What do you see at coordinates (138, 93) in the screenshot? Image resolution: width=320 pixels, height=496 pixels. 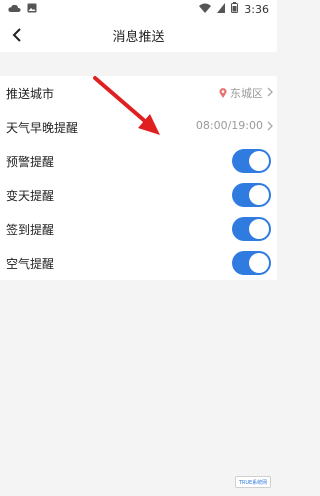 I see `row-push-city: 推送城市 东城区` at bounding box center [138, 93].